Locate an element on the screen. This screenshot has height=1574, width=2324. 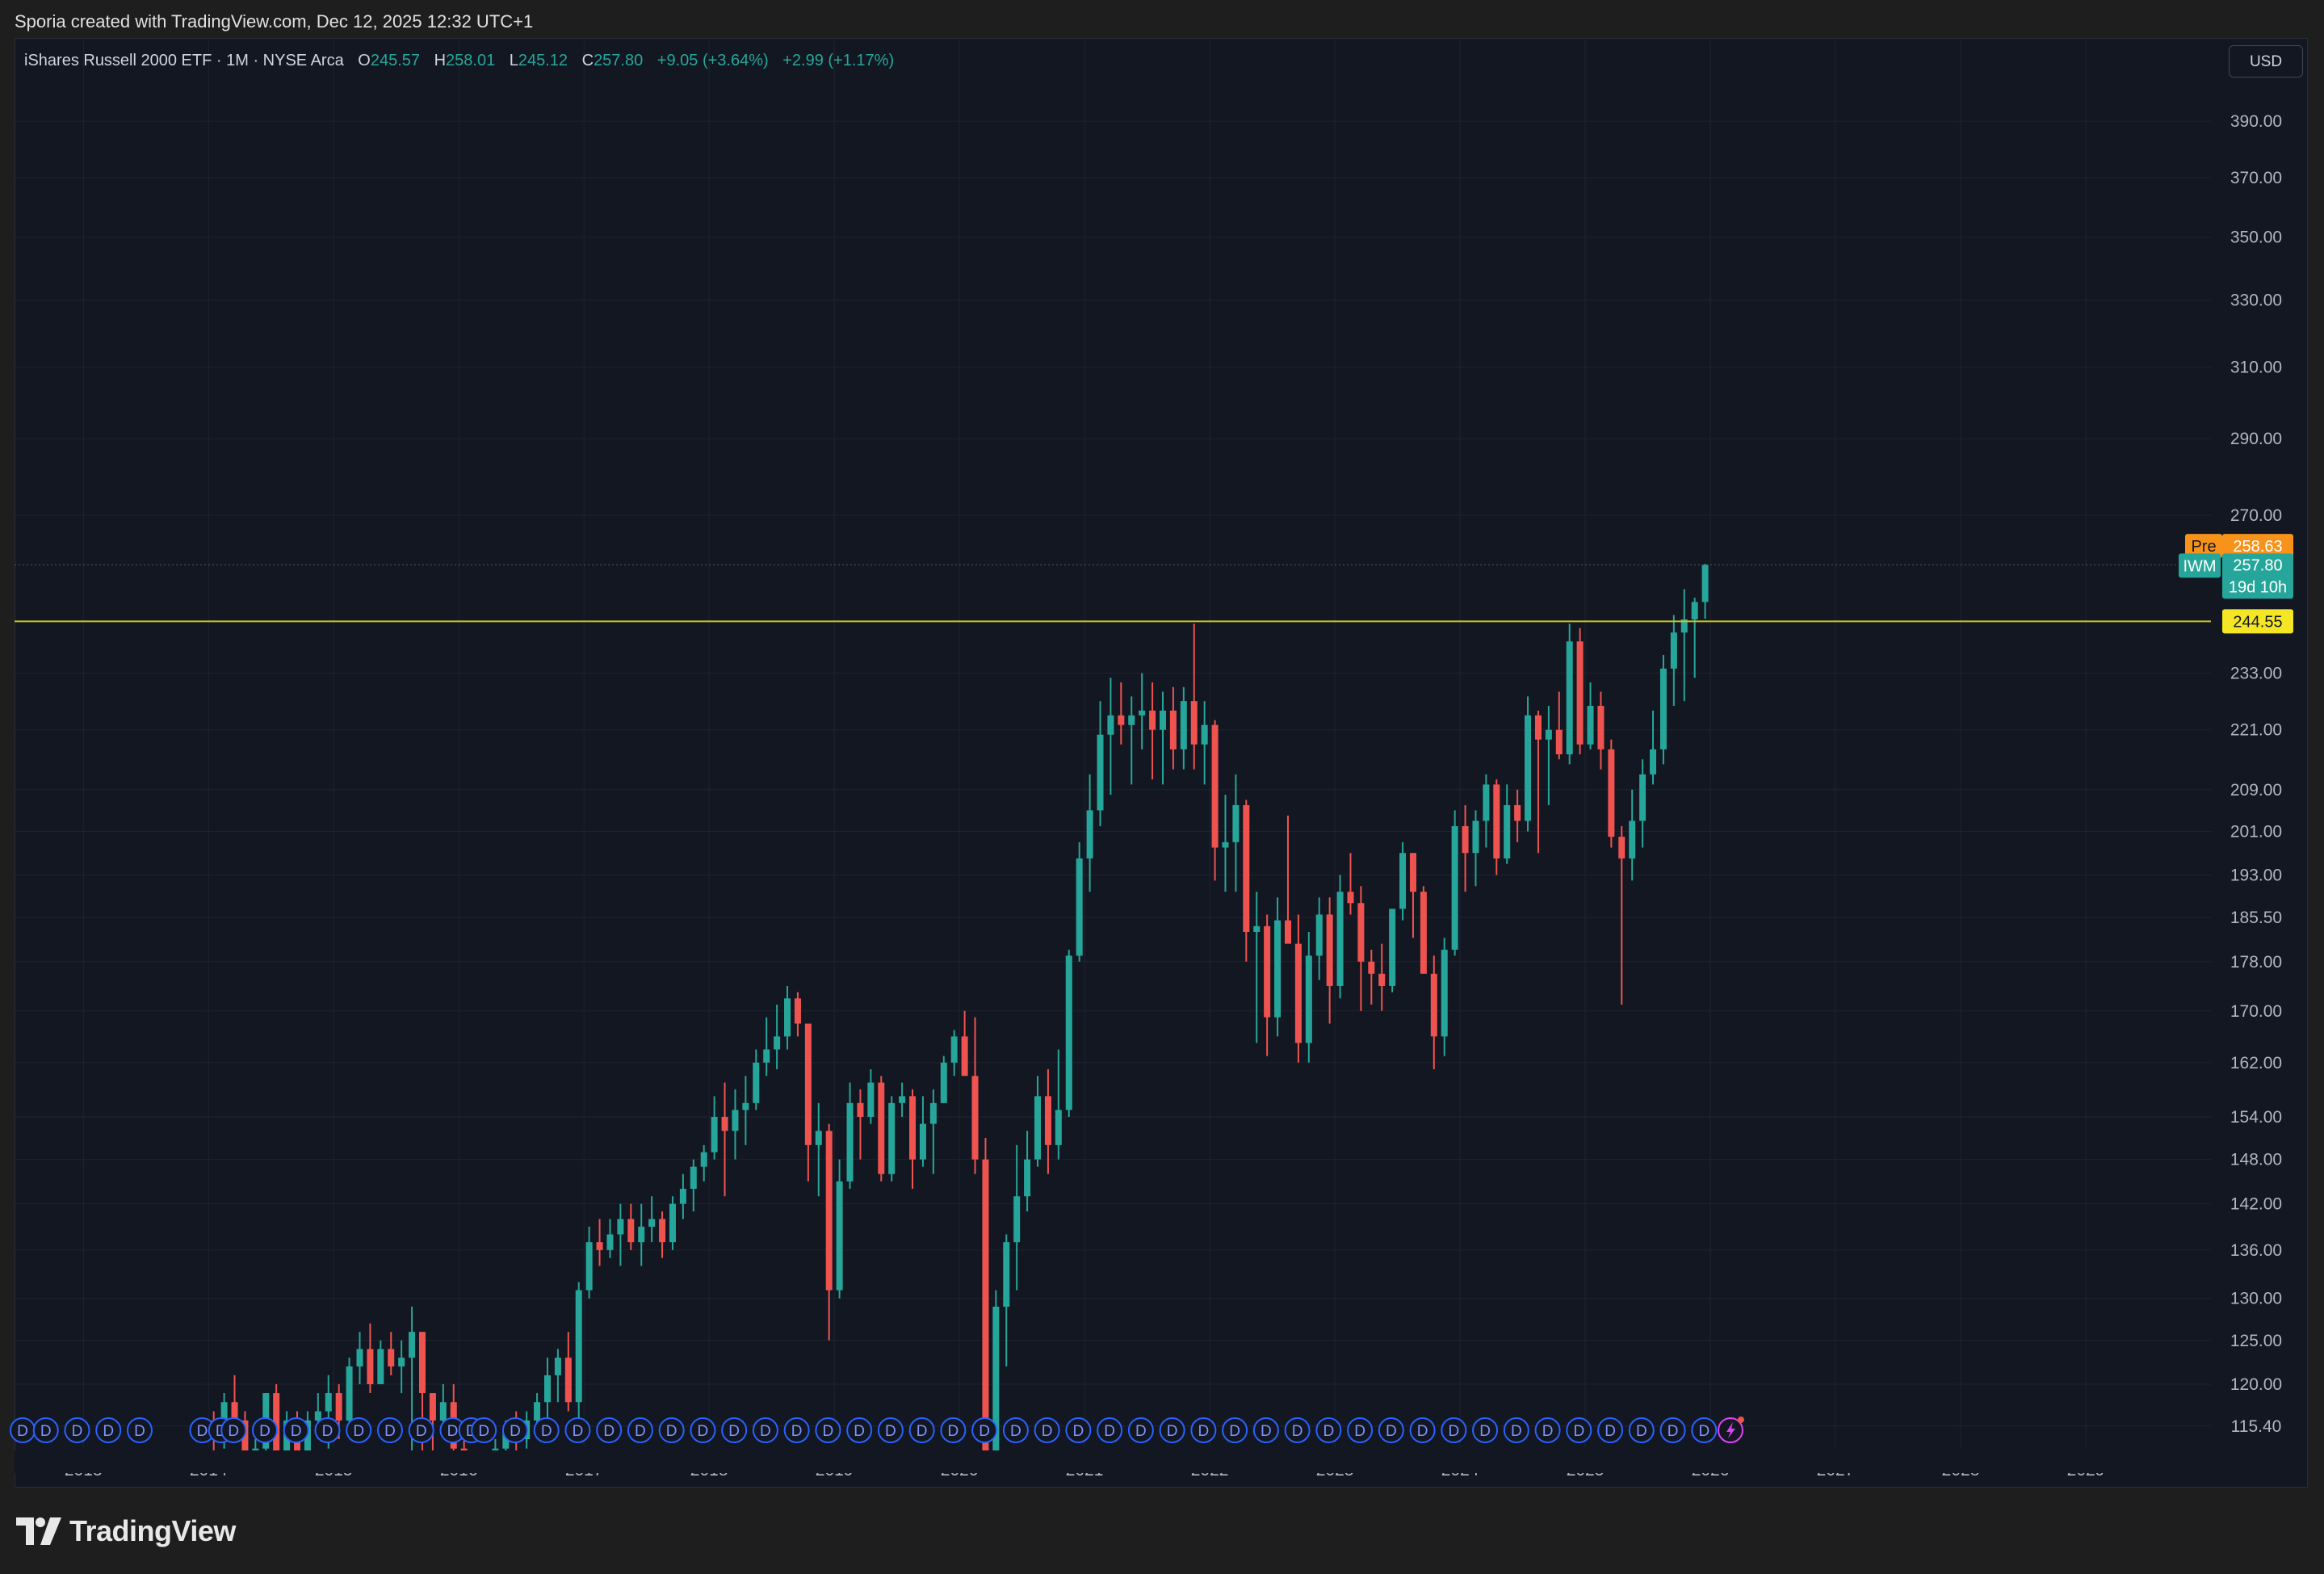
price-tick-label: 148.00 is located at coordinates (2256, 1160).